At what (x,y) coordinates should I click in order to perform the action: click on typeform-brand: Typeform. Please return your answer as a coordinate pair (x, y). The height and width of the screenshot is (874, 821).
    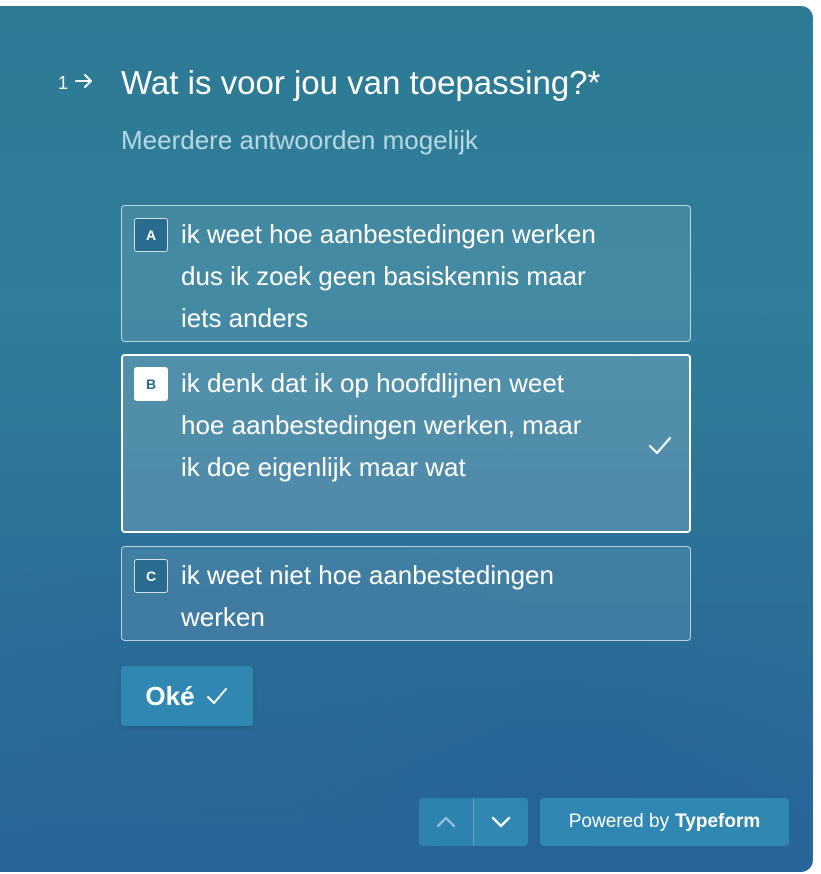
    Looking at the image, I should click on (718, 821).